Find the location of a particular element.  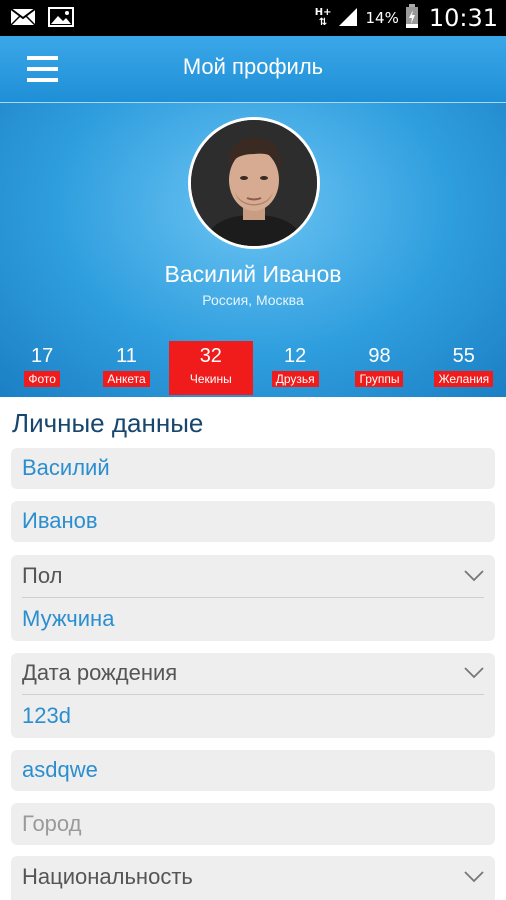

network-indicator: H+ ⇅ is located at coordinates (323, 17).